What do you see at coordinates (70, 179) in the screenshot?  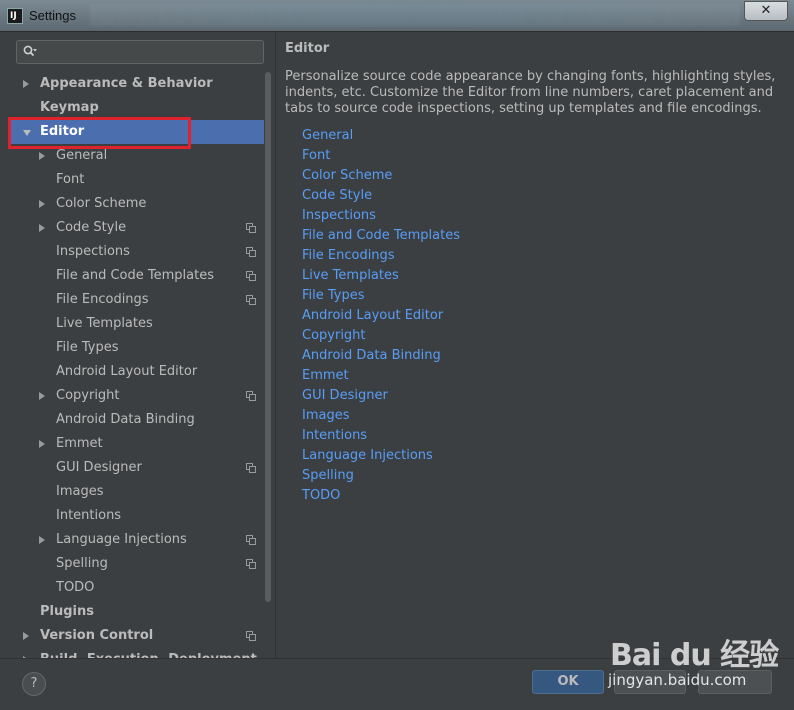 I see `tree-item-label: Font` at bounding box center [70, 179].